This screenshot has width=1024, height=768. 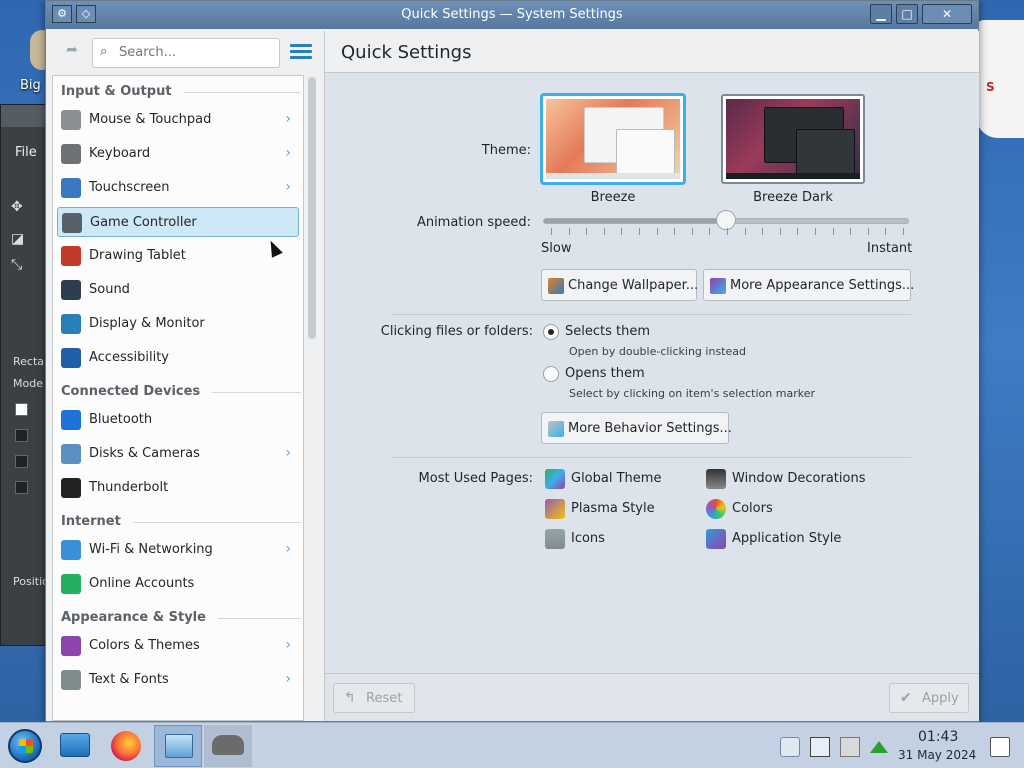 I want to click on application-style-icon, so click(x=716, y=539).